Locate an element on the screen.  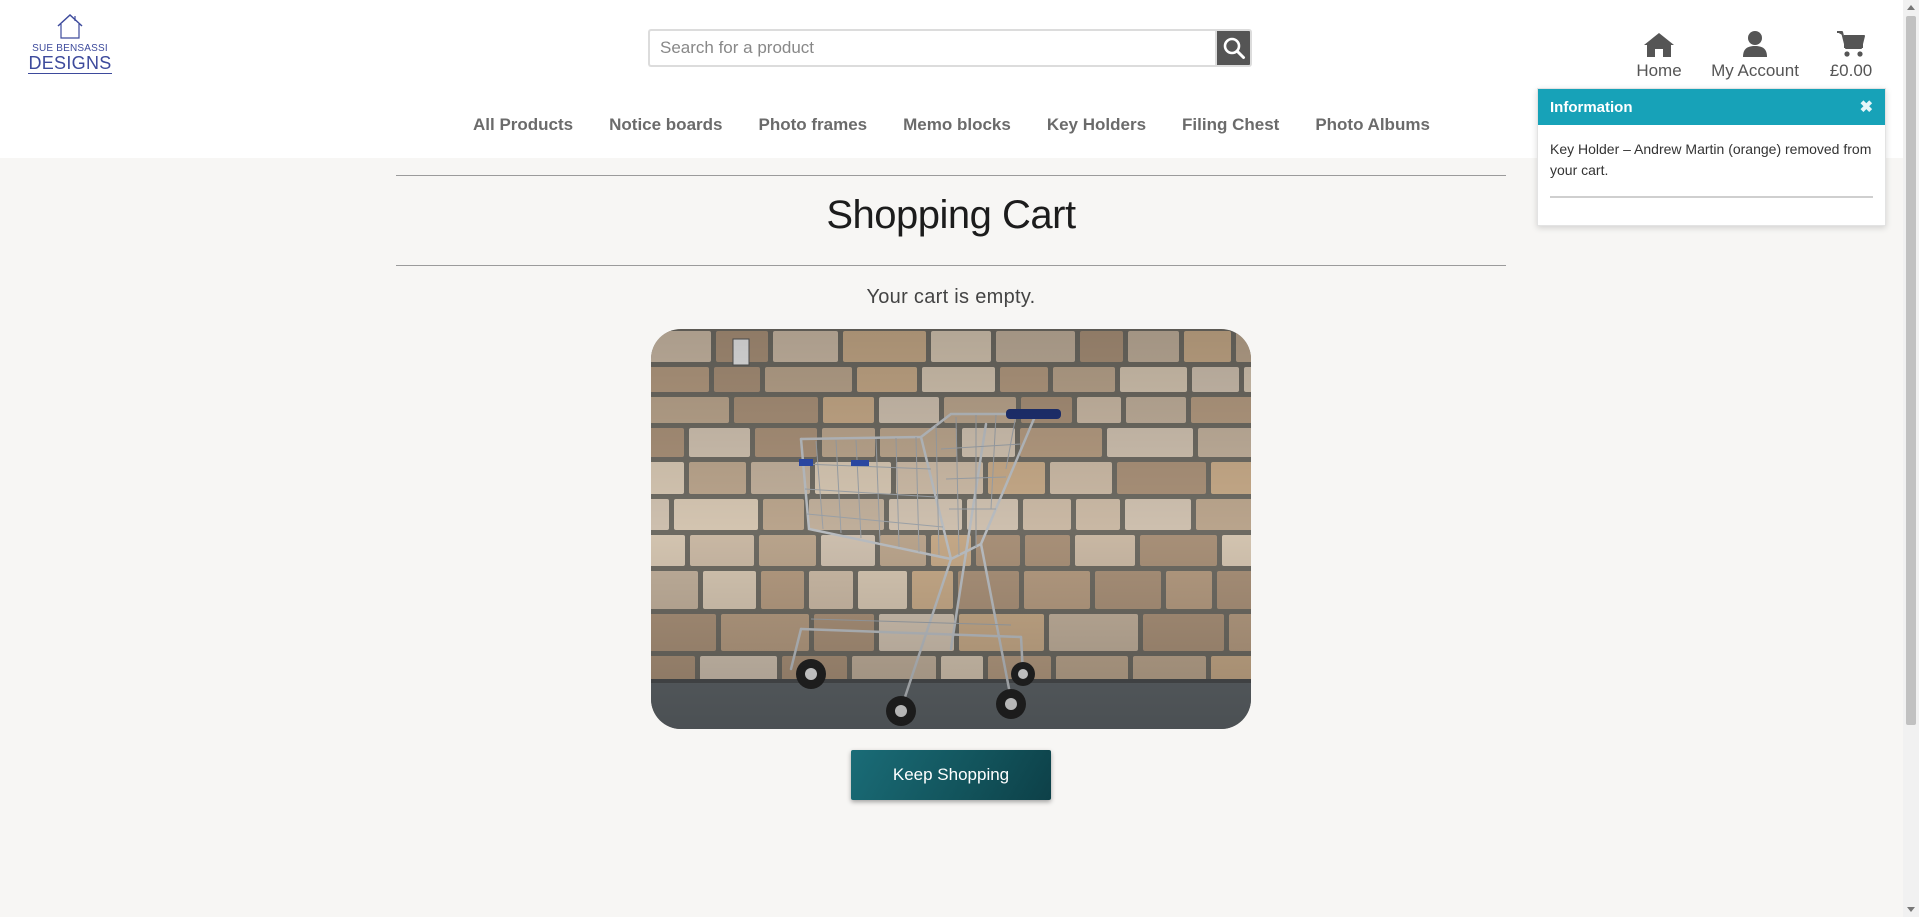
scroll-down-icon is located at coordinates (1911, 909).